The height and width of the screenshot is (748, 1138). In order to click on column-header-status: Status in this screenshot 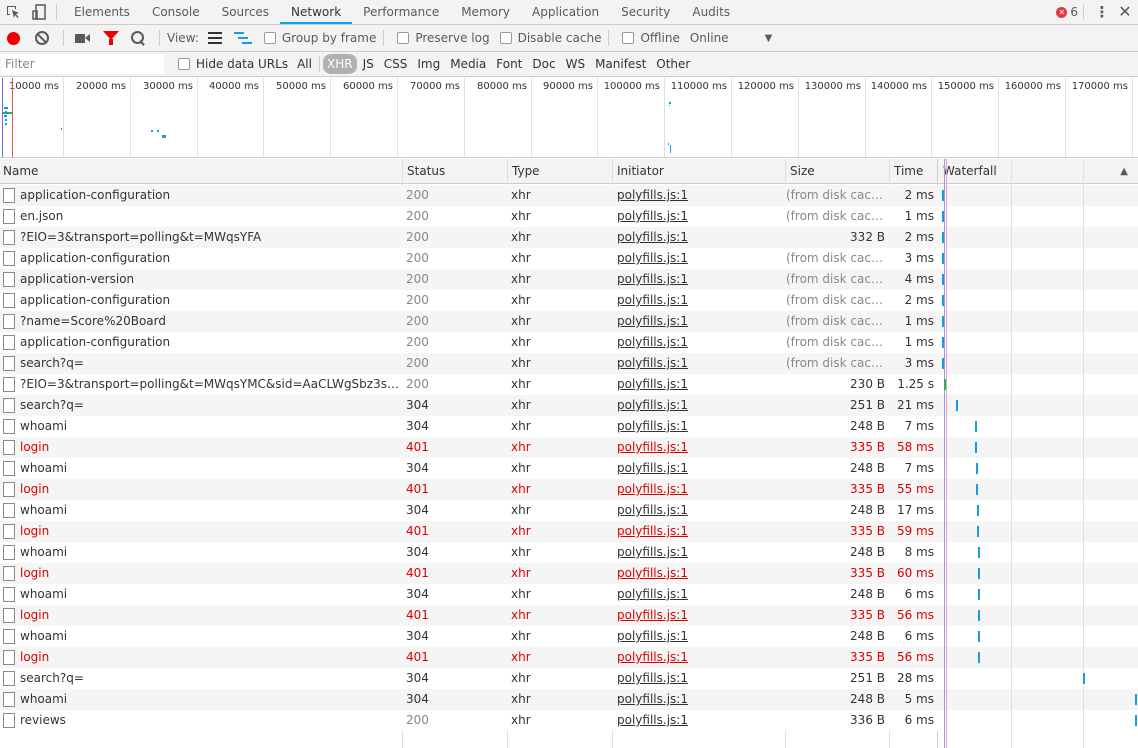, I will do `click(424, 171)`.